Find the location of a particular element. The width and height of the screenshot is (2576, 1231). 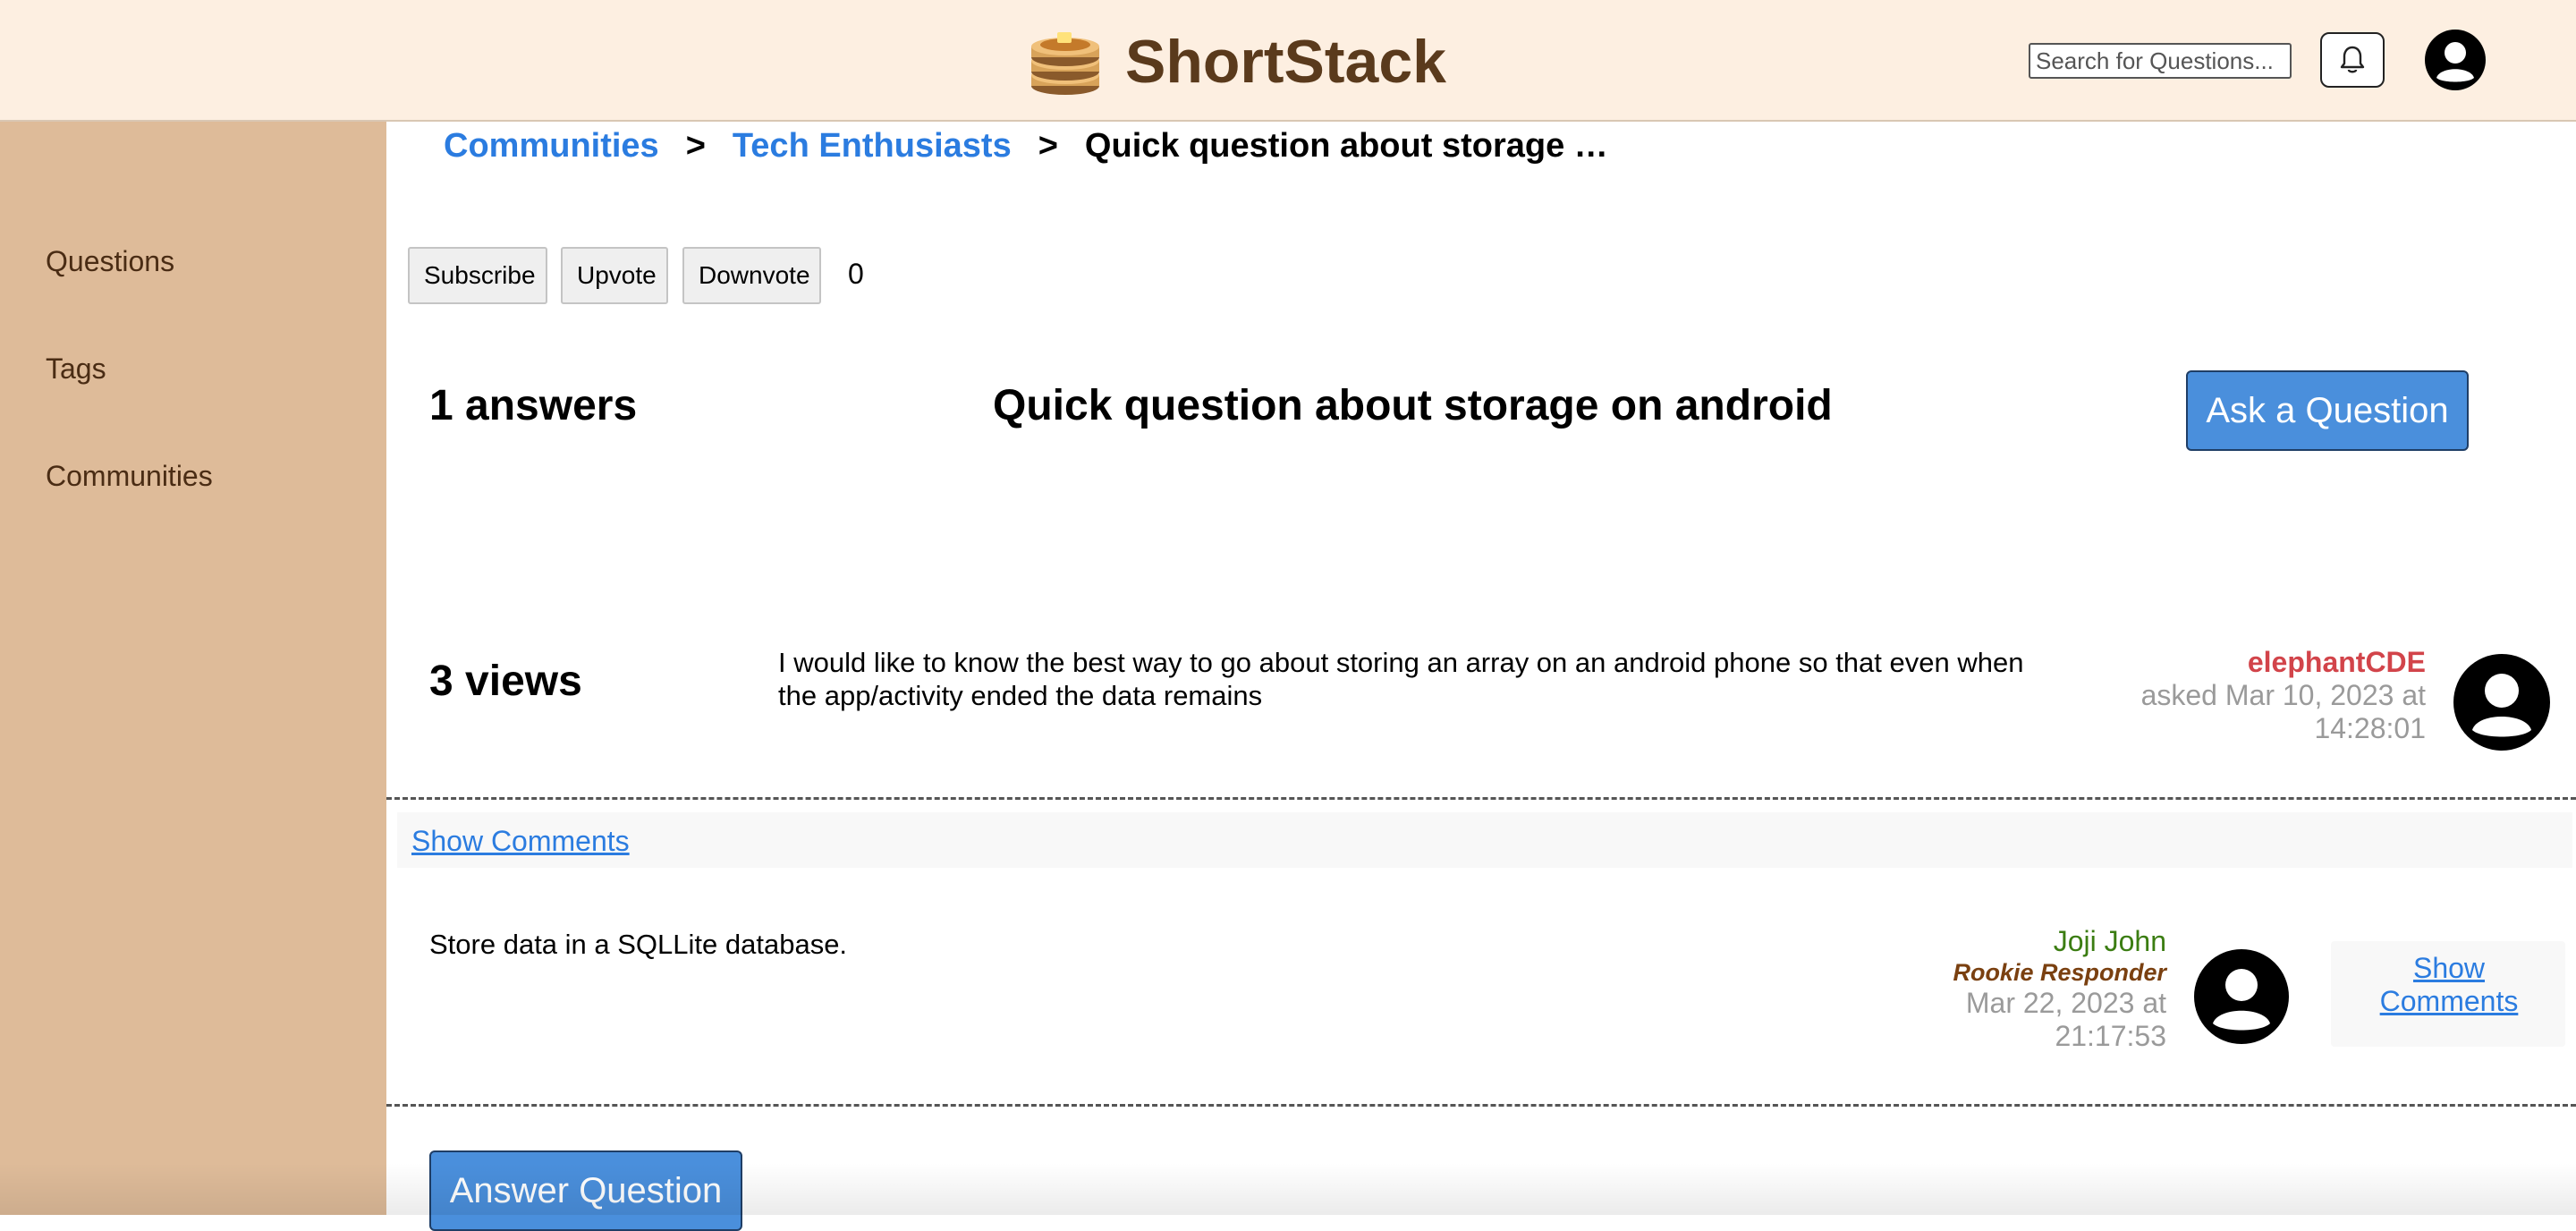

question-title: Quick question about storage on android is located at coordinates (1413, 405).